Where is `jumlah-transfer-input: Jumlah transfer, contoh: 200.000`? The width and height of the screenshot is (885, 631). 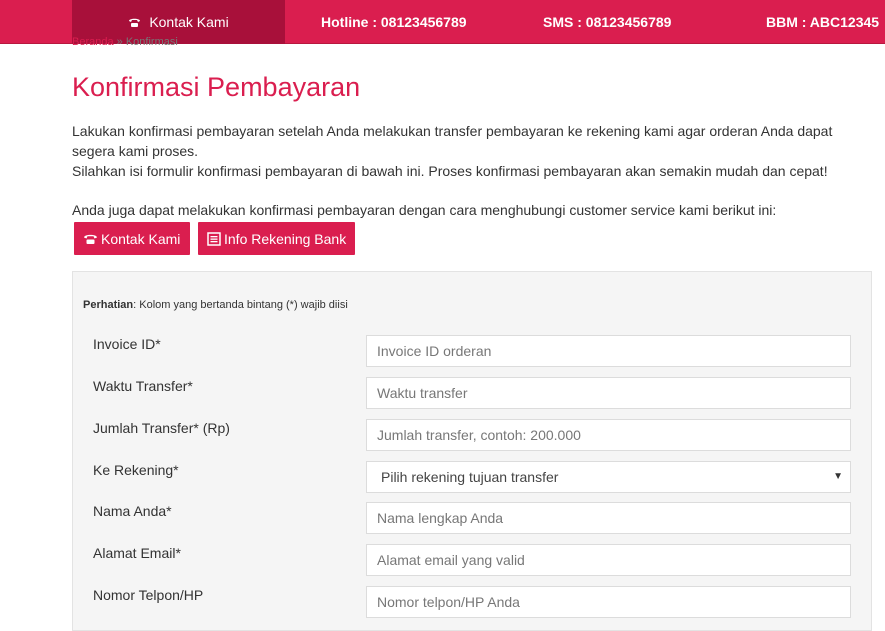 jumlah-transfer-input: Jumlah transfer, contoh: 200.000 is located at coordinates (608, 435).